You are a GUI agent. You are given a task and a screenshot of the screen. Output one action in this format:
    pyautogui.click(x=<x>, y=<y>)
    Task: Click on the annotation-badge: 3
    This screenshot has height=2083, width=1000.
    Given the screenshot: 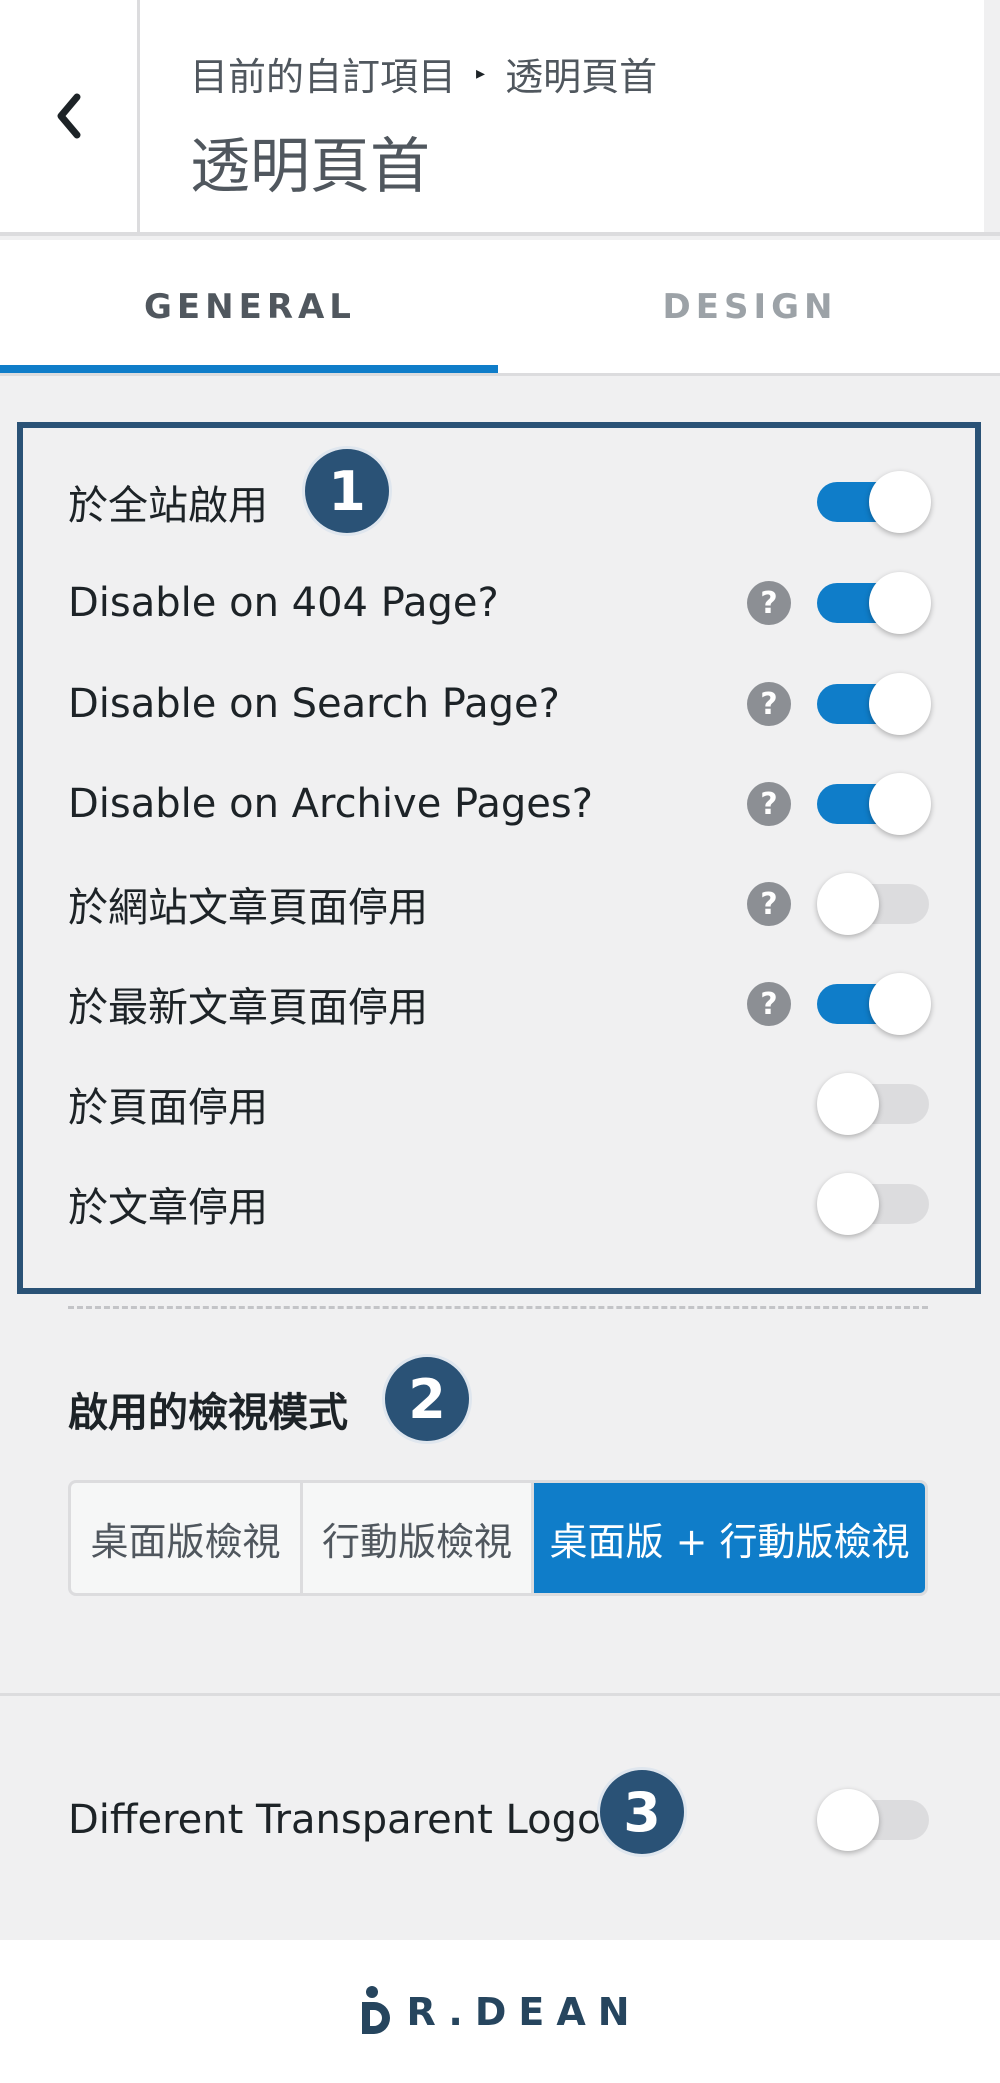 What is the action you would take?
    pyautogui.click(x=642, y=1812)
    